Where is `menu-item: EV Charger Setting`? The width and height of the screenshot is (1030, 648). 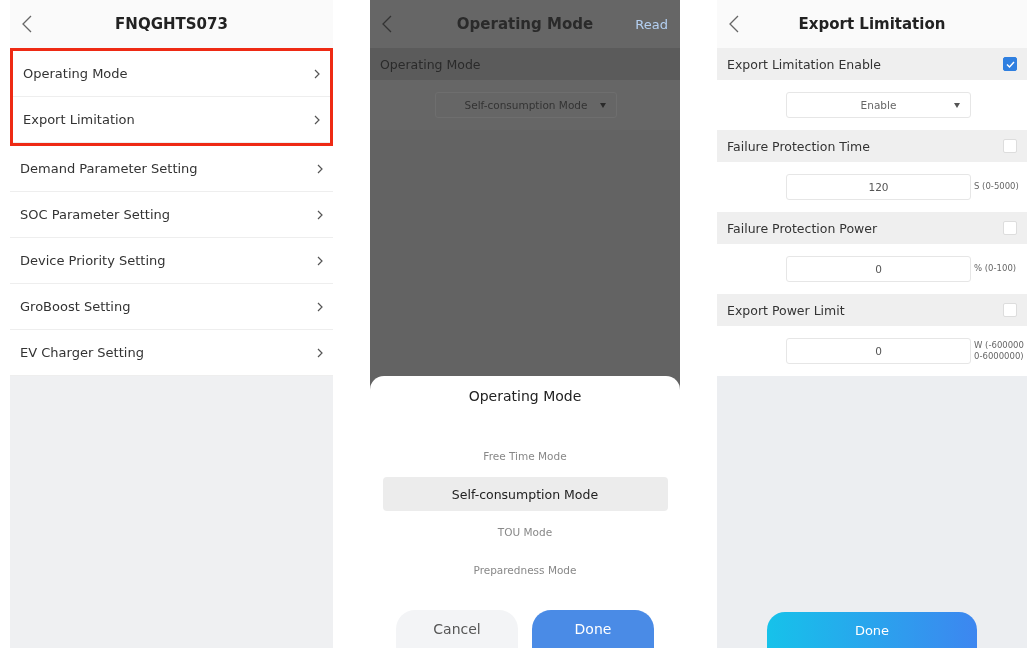
menu-item: EV Charger Setting is located at coordinates (171, 353).